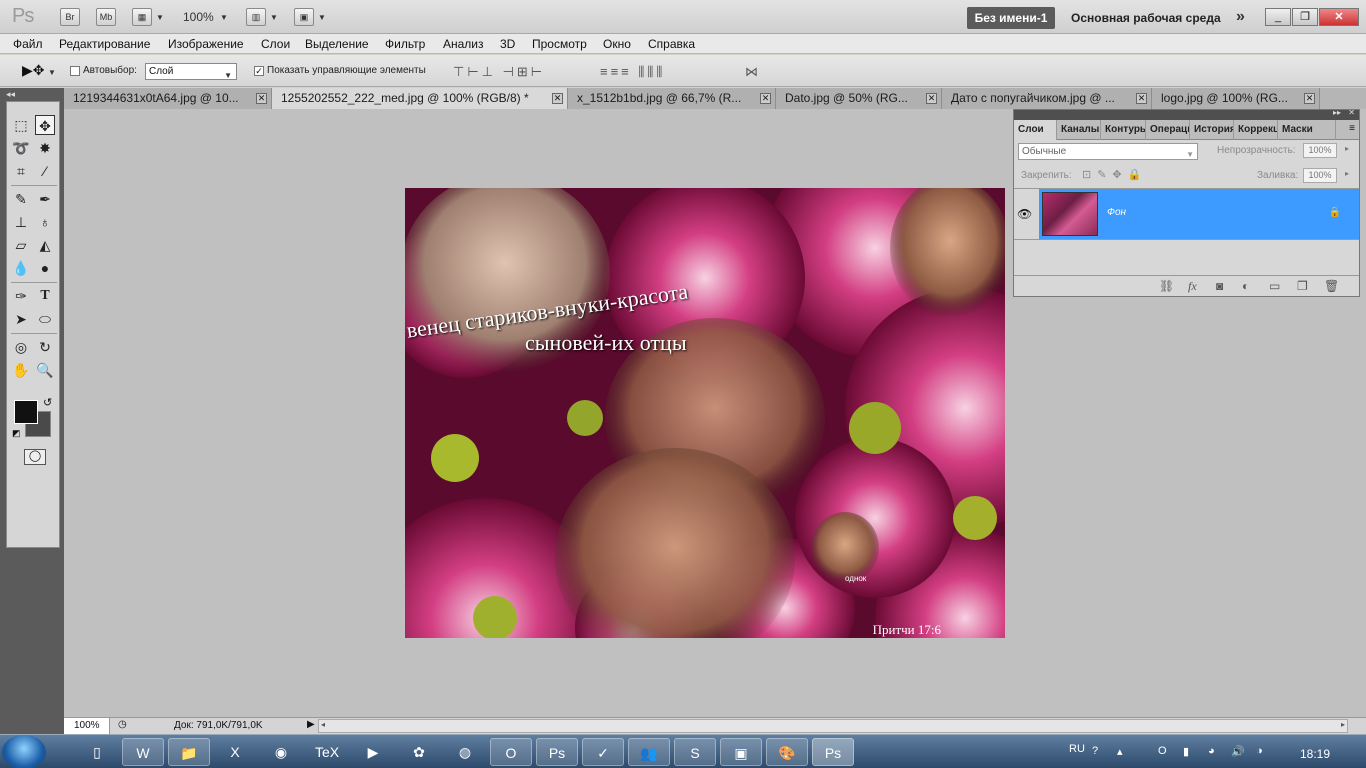 This screenshot has width=1366, height=768. What do you see at coordinates (35, 457) in the screenshot?
I see `quick-mask-icon: ◯` at bounding box center [35, 457].